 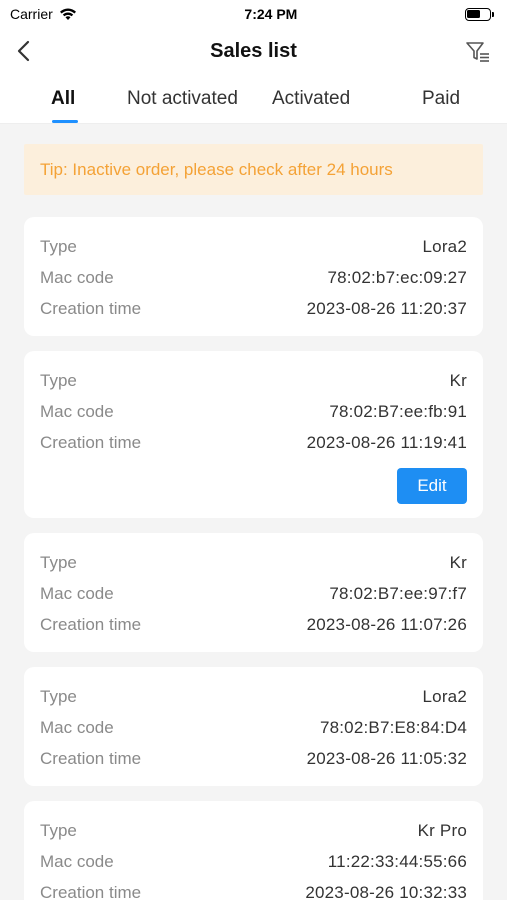 I want to click on tab-activated: Activated, so click(x=311, y=99).